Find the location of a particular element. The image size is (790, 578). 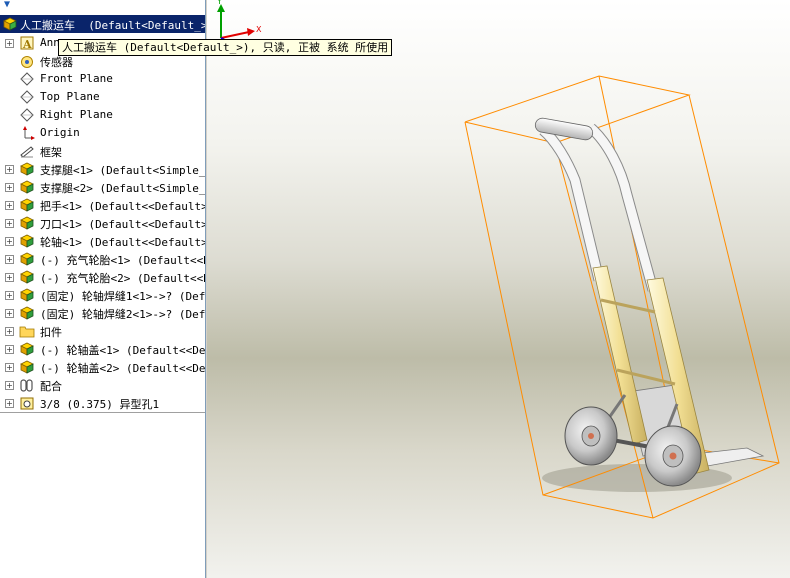

sketch-icon is located at coordinates (27, 152).